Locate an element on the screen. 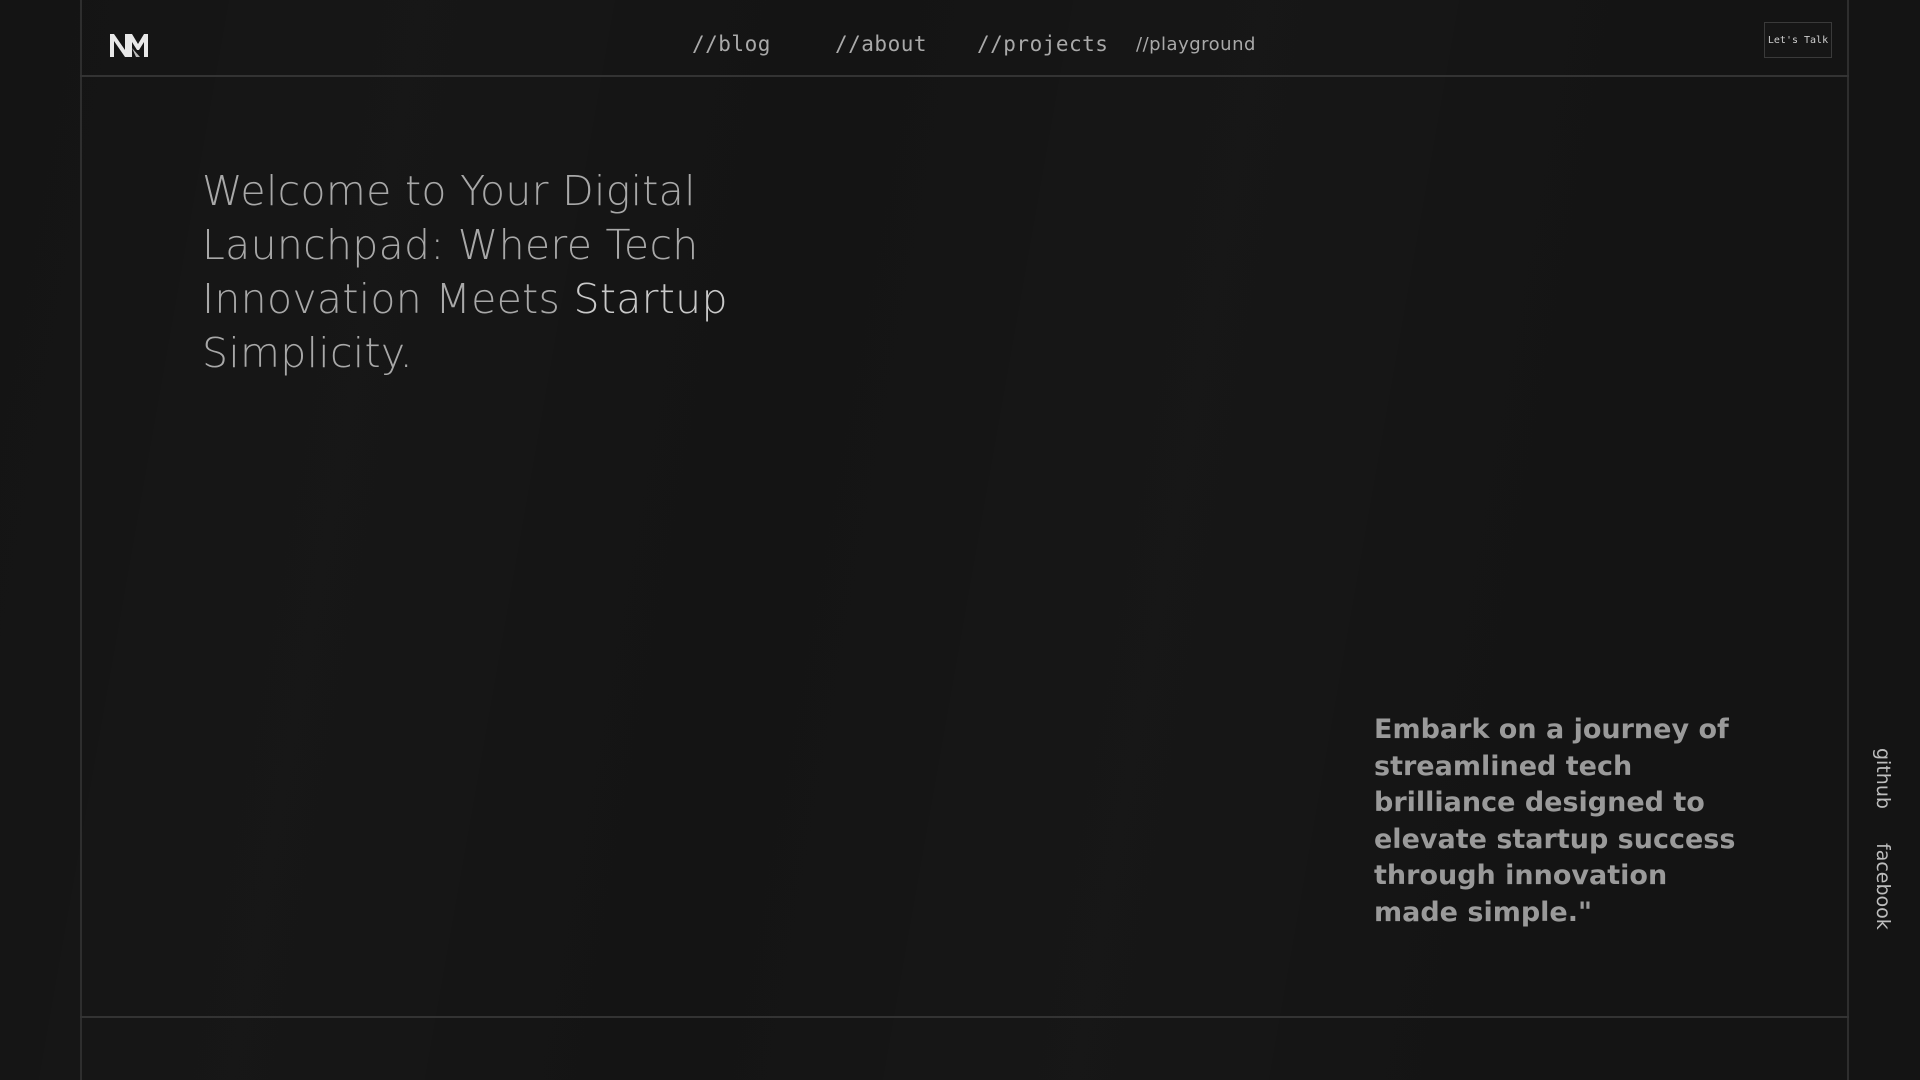 The width and height of the screenshot is (1920, 1080). nav-link-playground: //playground is located at coordinates (1196, 44).